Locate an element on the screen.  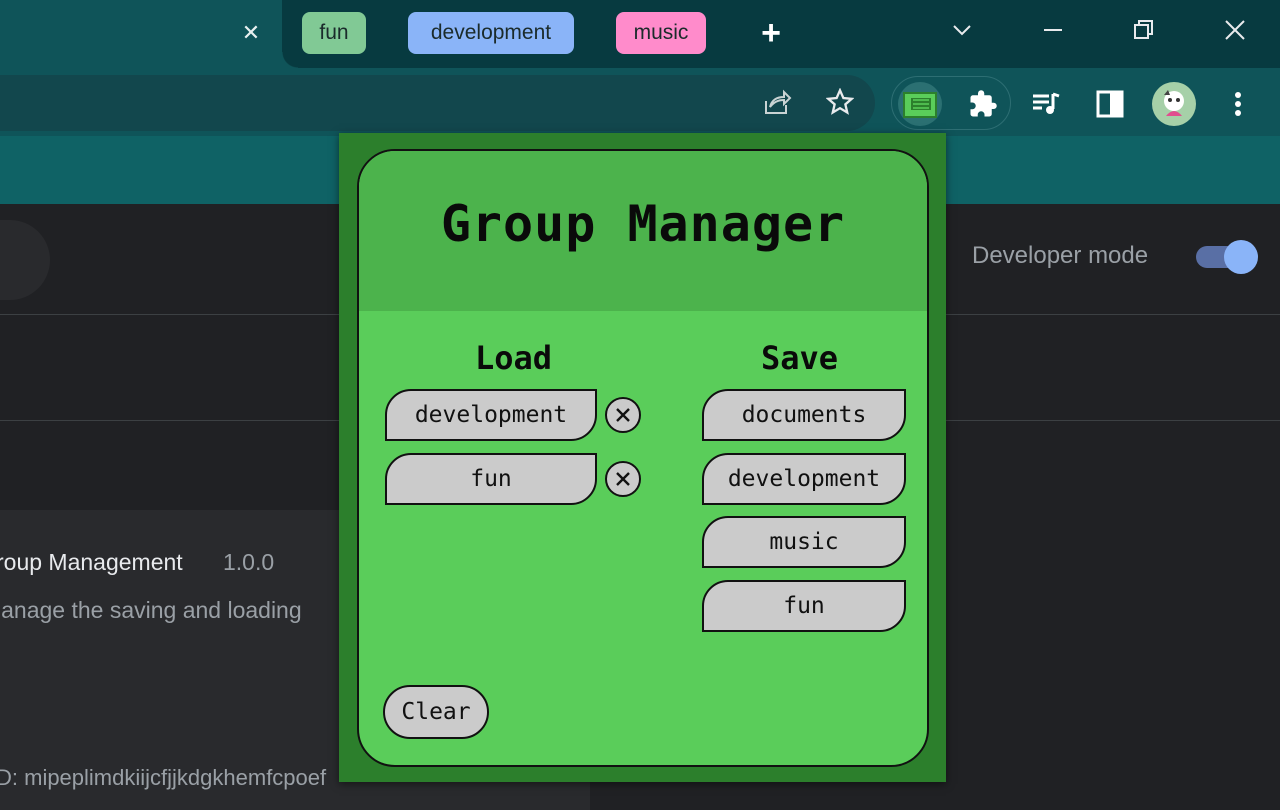
address-bar is located at coordinates (437, 103).